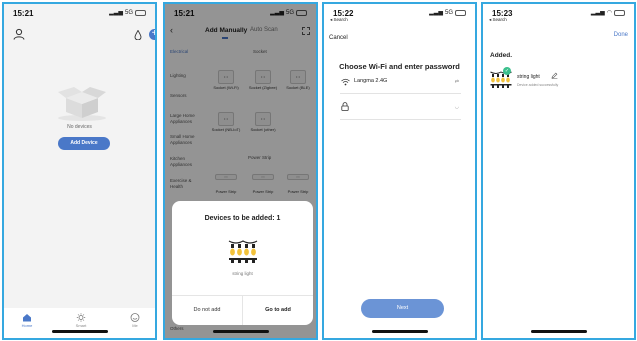 Image resolution: width=637 pixels, height=341 pixels. I want to click on eye-closed-icon: ◡, so click(457, 107).